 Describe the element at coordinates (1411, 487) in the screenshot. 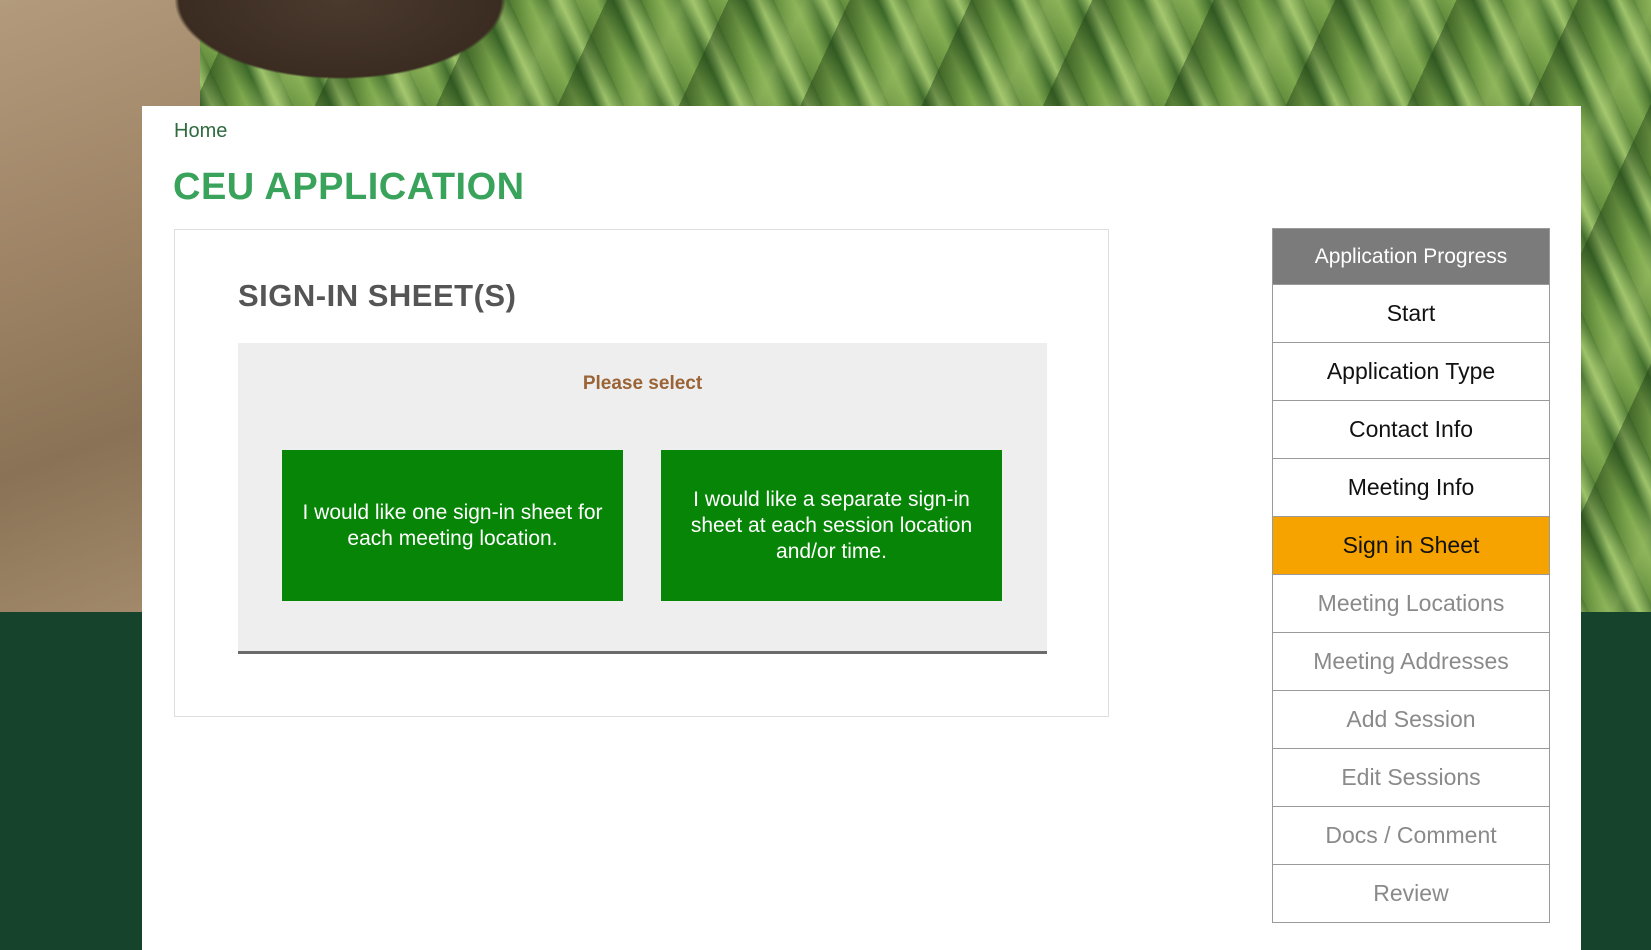

I see `progress-step-meeting-info: Meeting Info` at that location.